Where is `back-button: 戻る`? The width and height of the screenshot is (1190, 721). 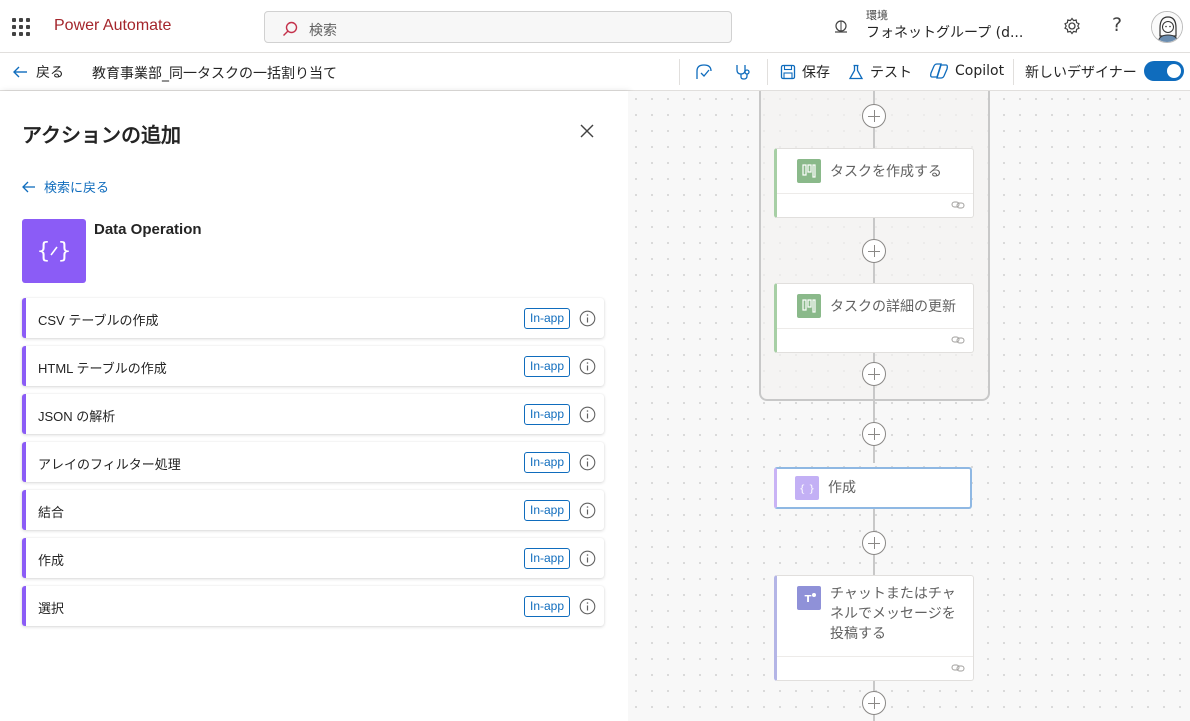 back-button: 戻る is located at coordinates (38, 72).